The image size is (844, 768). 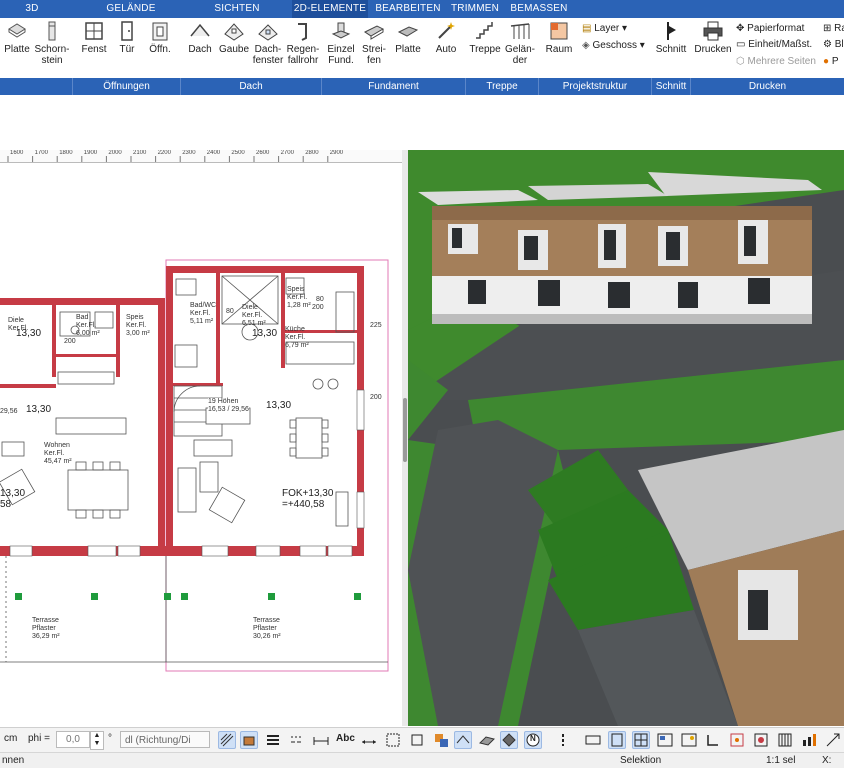 What do you see at coordinates (188, 596) in the screenshot?
I see `terrace-markers` at bounding box center [188, 596].